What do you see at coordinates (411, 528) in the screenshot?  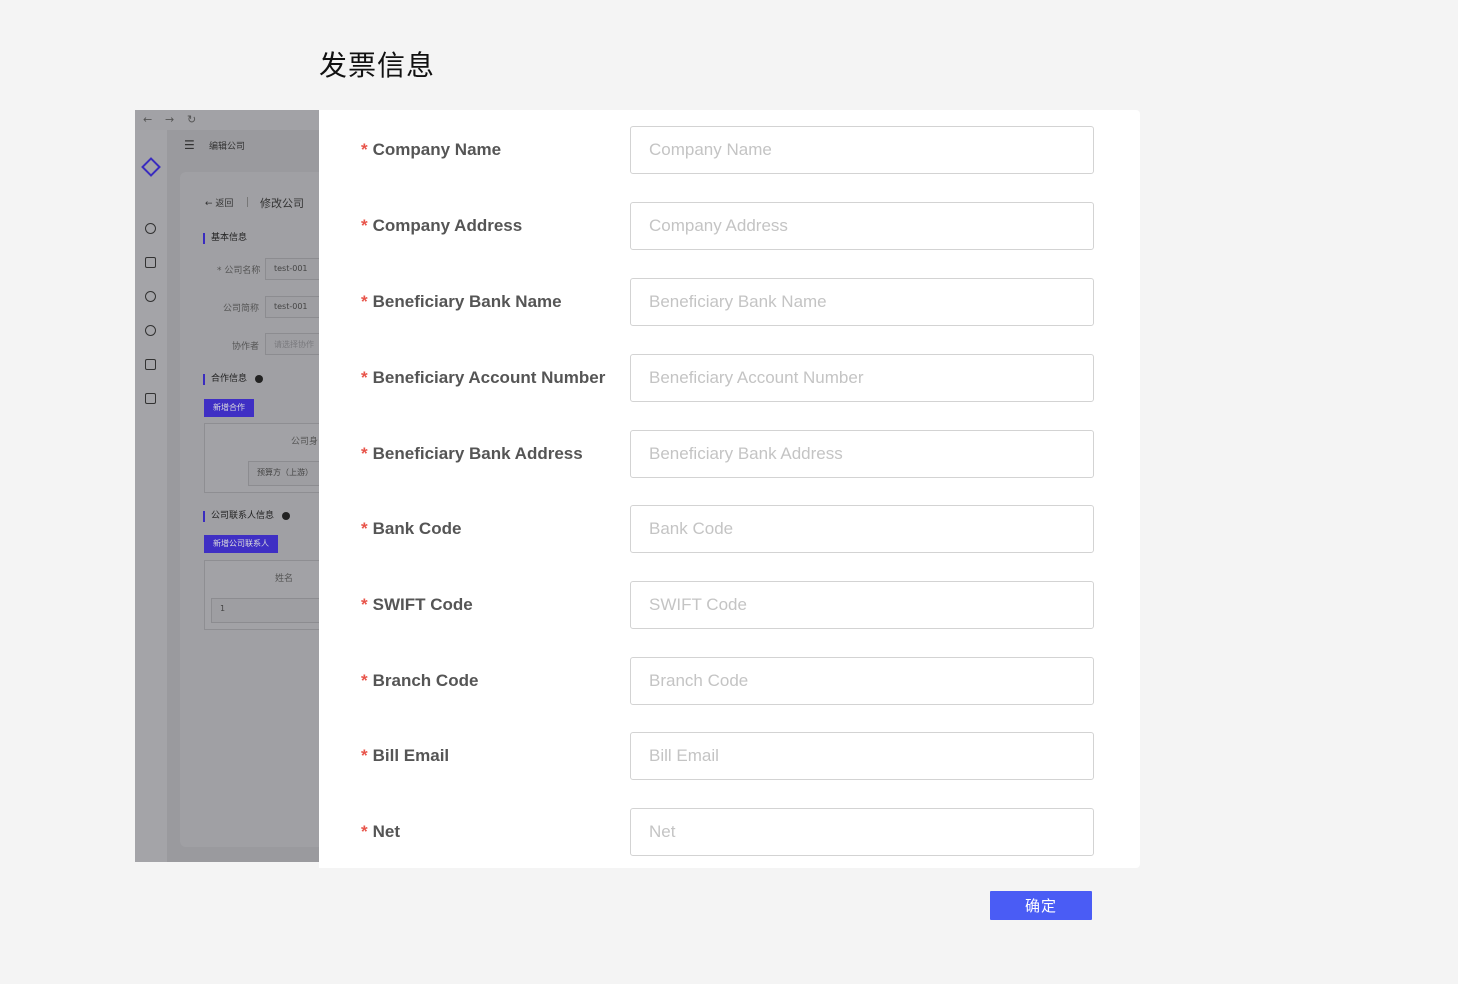 I see `bank-code-label: * Bank Code` at bounding box center [411, 528].